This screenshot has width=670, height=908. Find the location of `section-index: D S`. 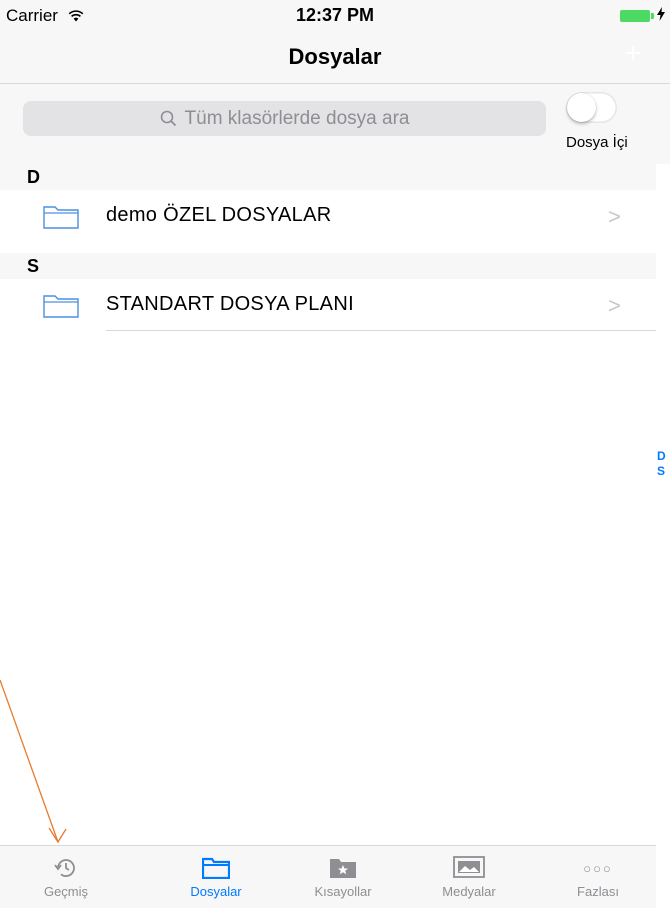

section-index: D S is located at coordinates (663, 464).